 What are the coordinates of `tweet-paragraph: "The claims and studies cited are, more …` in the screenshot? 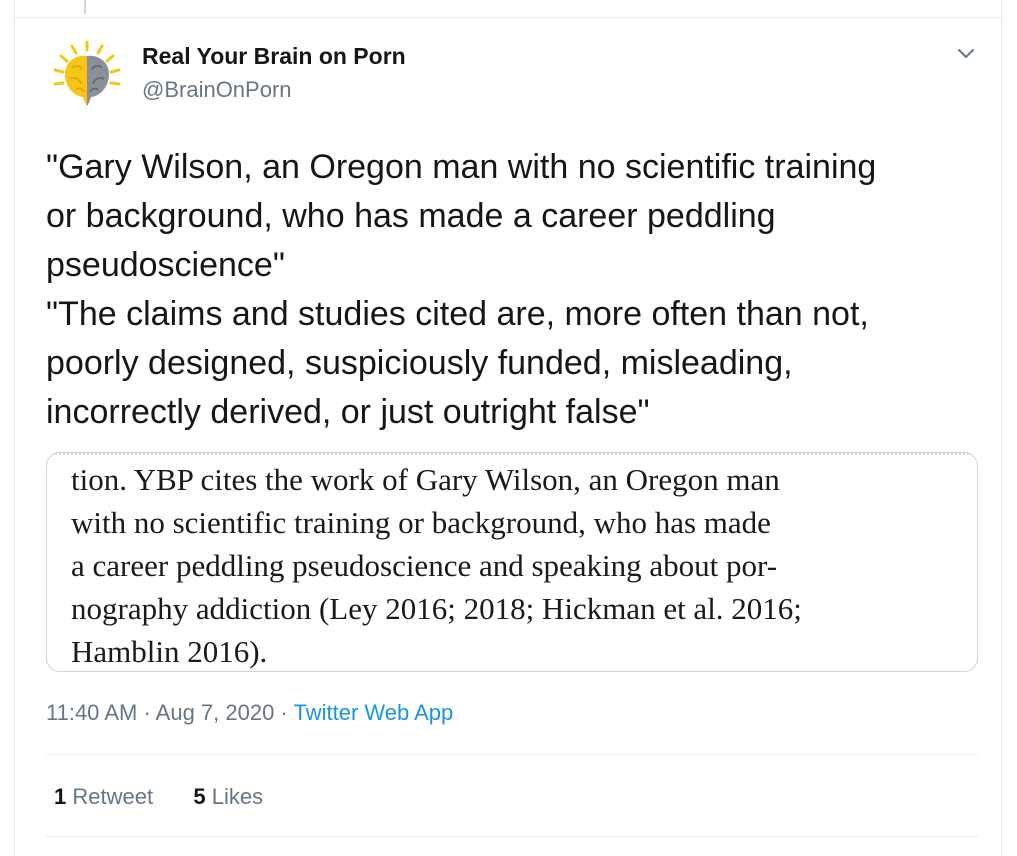 It's located at (457, 363).